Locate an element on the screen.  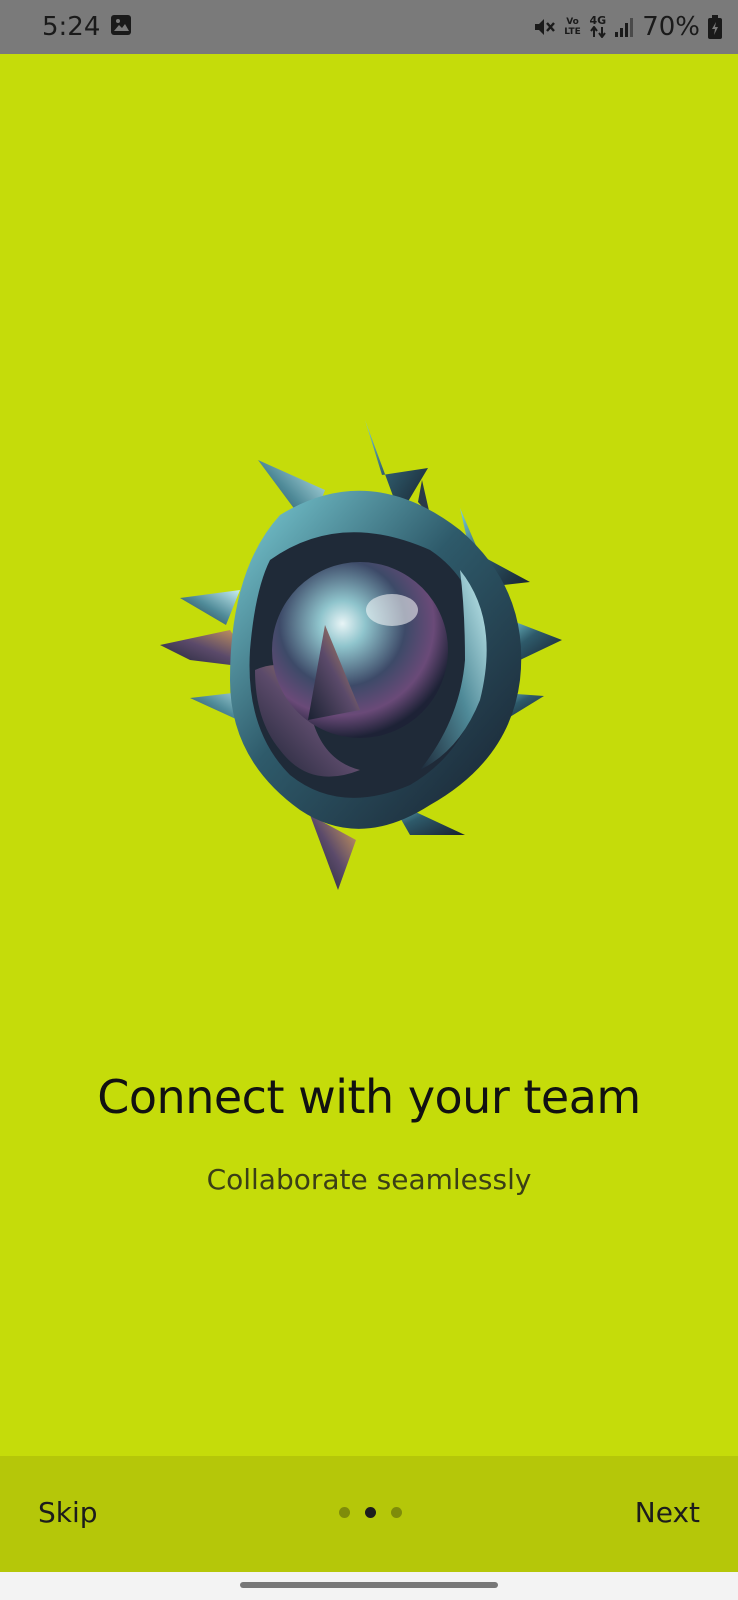
volte-icon: Vo LTE is located at coordinates (572, 27).